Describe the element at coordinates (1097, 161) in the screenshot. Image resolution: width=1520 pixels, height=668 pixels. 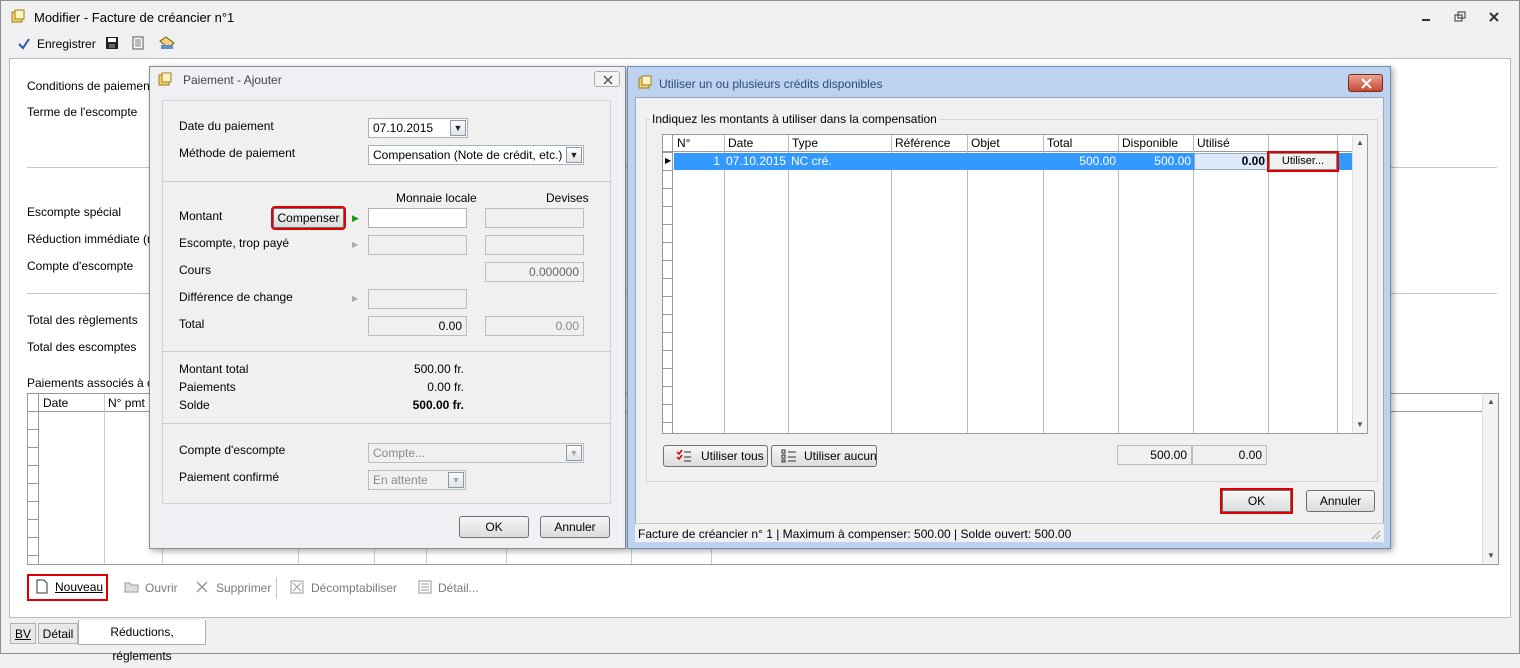
I see `row-total: 500.00` at that location.